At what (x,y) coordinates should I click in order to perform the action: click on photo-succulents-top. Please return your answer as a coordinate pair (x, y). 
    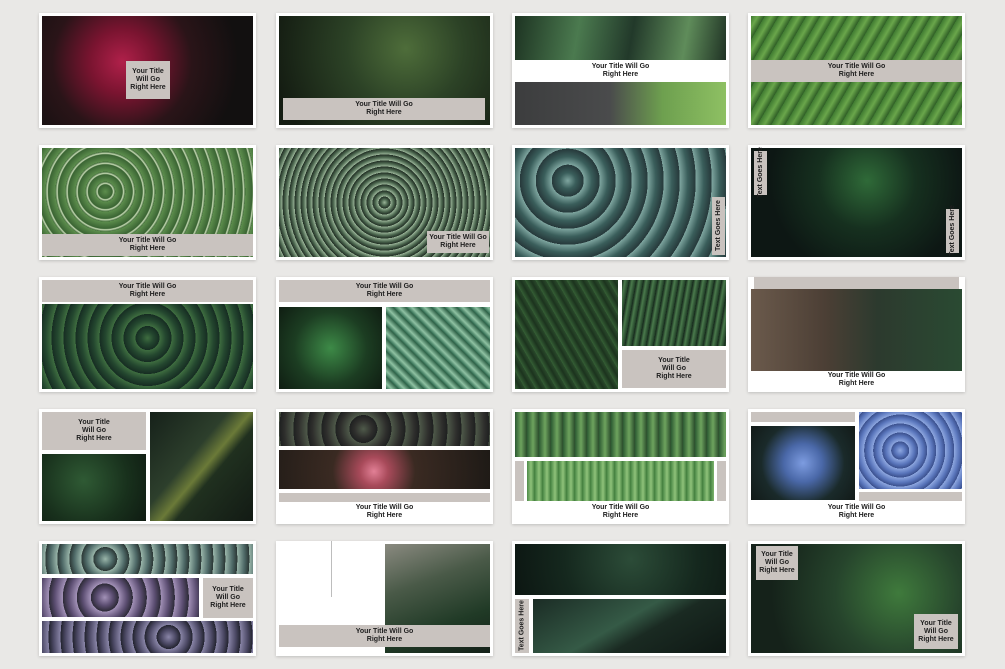
    Looking at the image, I should click on (147, 559).